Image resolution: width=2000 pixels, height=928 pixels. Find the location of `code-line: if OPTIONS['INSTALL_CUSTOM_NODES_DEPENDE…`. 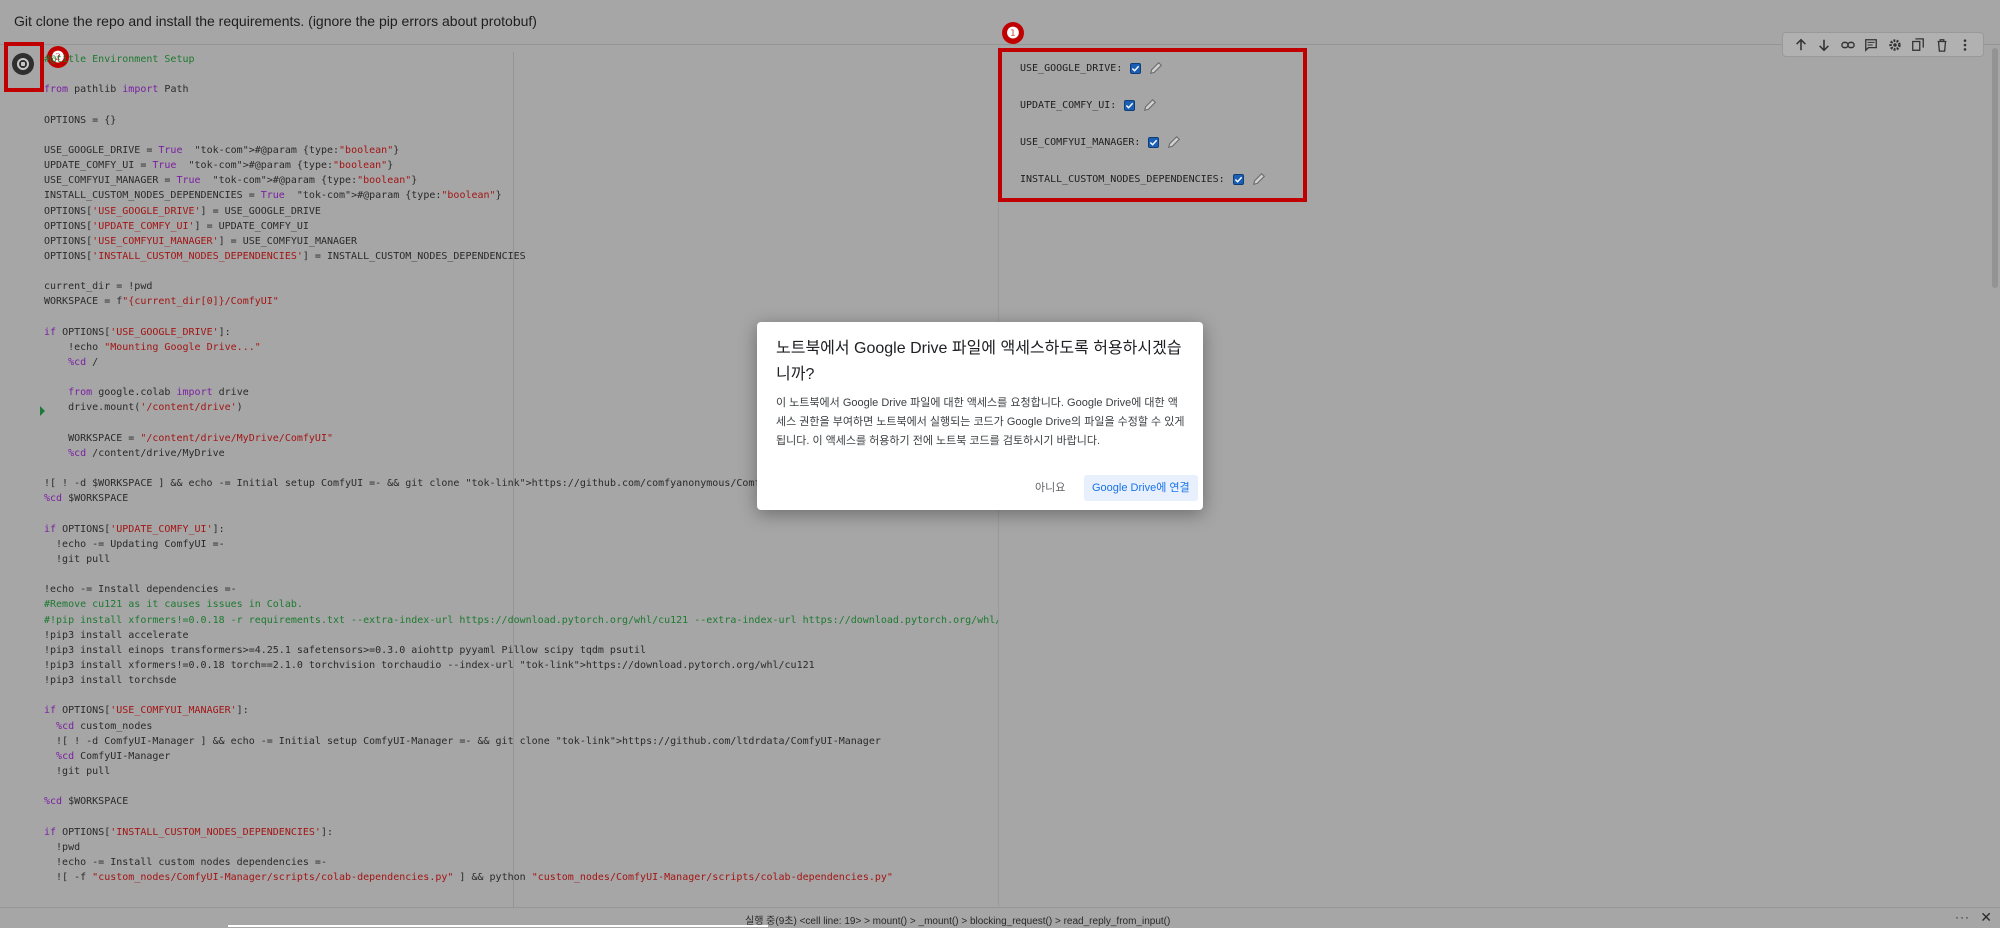

code-line: if OPTIONS['INSTALL_CUSTOM_NODES_DEPENDE… is located at coordinates (188, 832).